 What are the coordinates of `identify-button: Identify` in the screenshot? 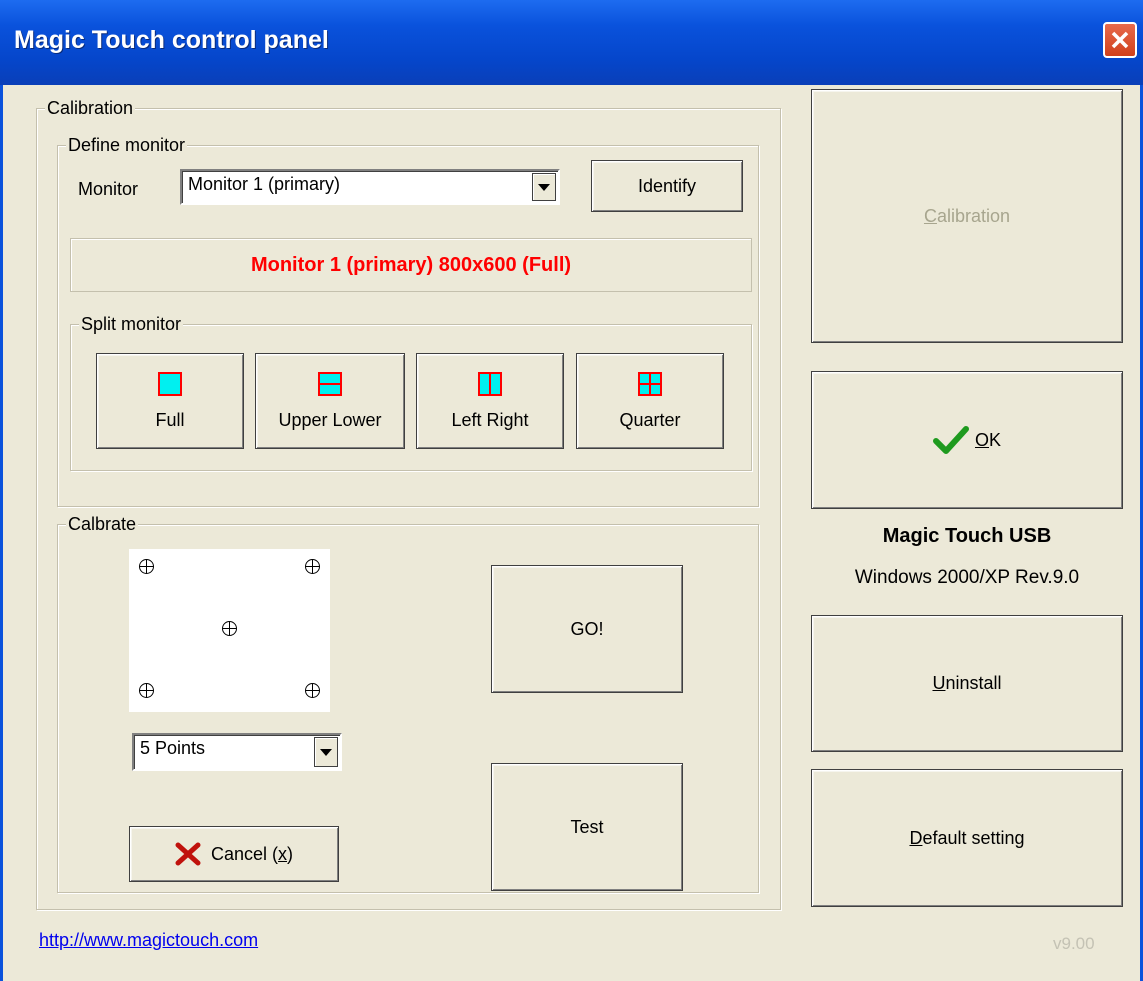 It's located at (667, 186).